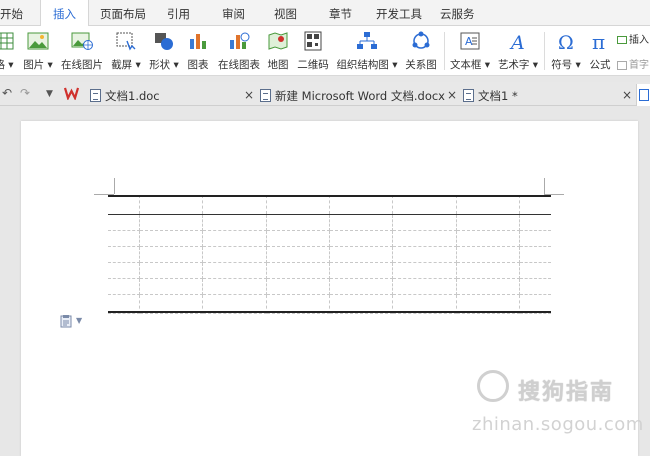 This screenshot has width=650, height=456. Describe the element at coordinates (627, 95) in the screenshot. I see `doc-tab-3-close: ×` at that location.